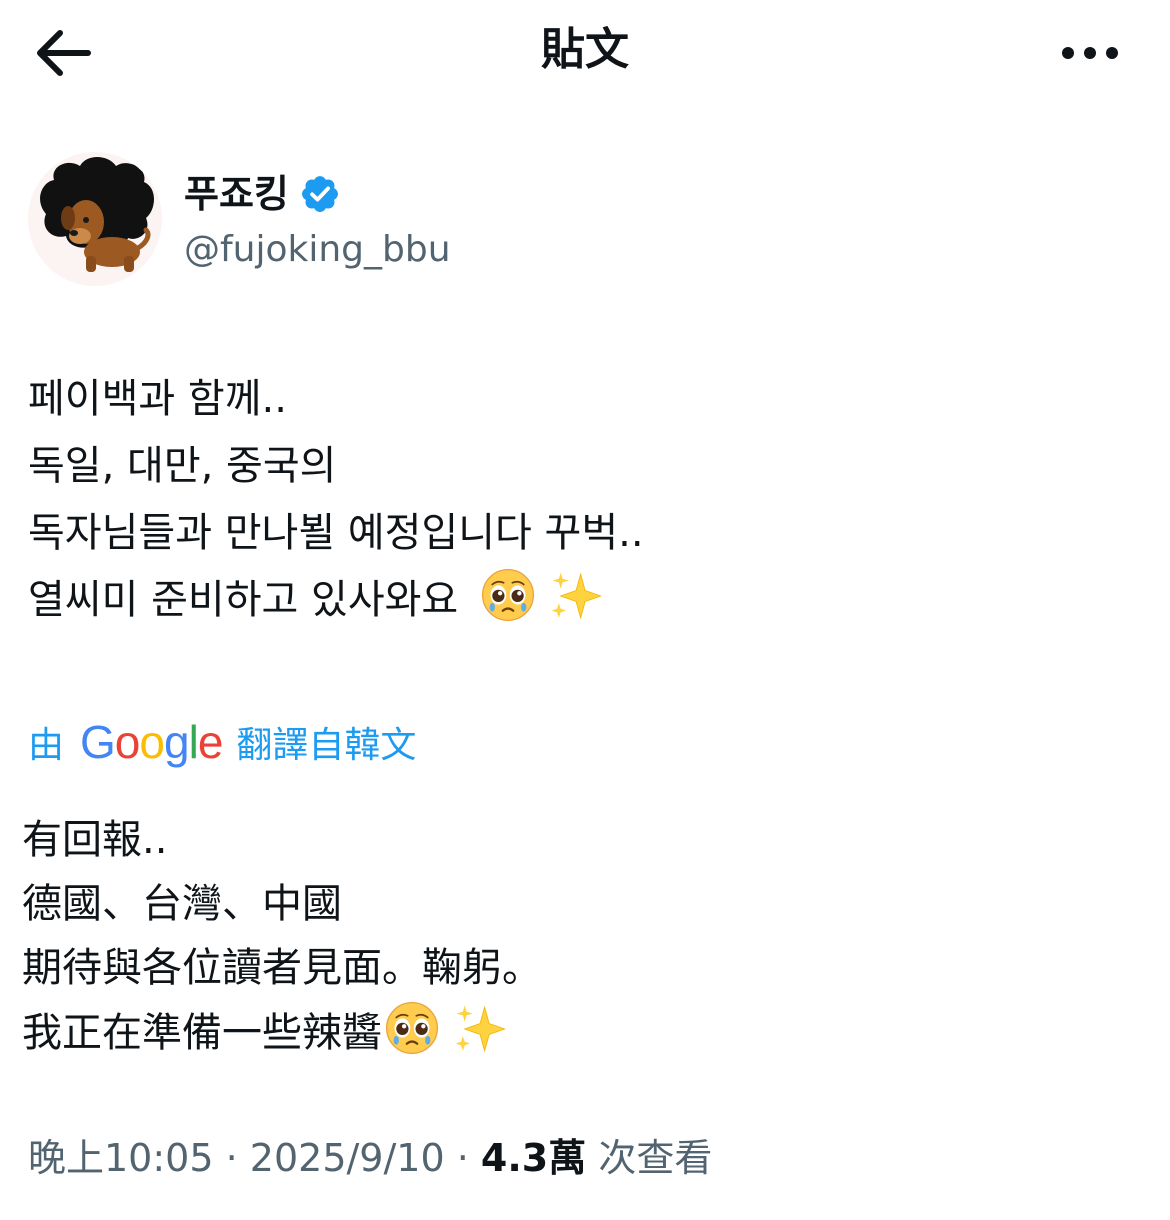 The height and width of the screenshot is (1220, 1170). I want to click on translation-credit: 由 Google 翻譯自韓文, so click(222, 742).